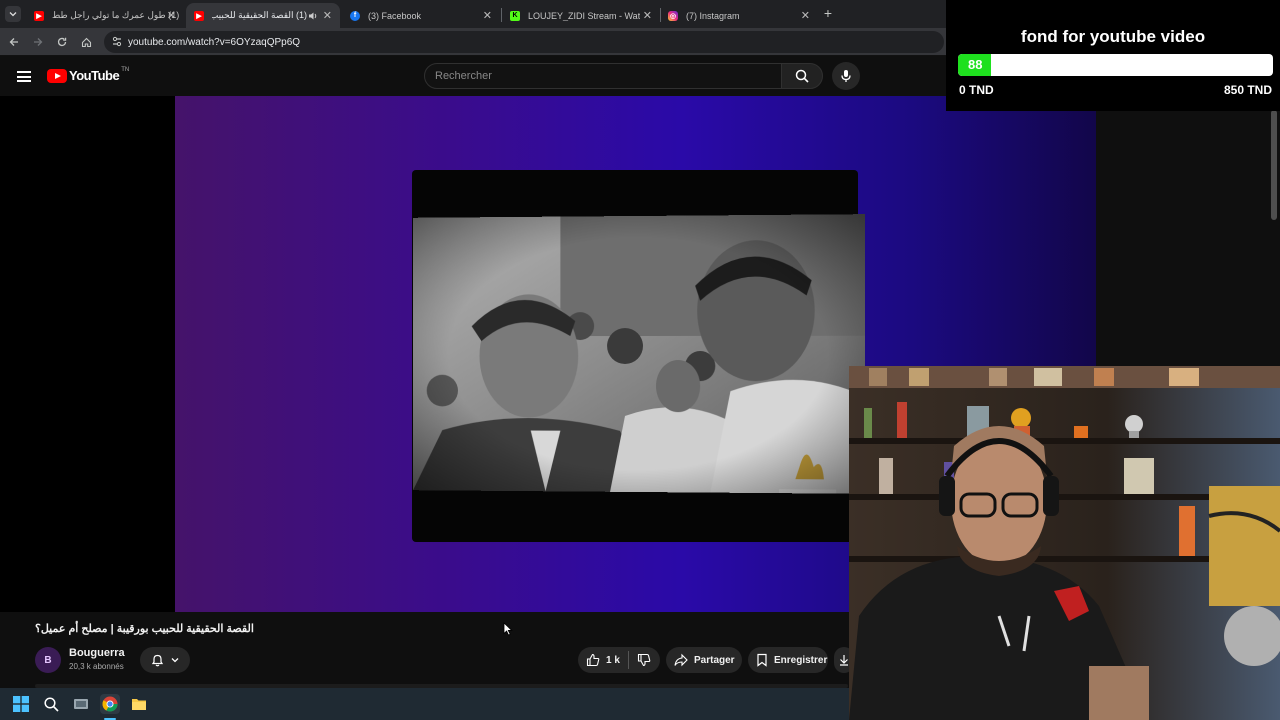 This screenshot has width=1280, height=720. I want to click on url-text: youtube.com/watch?v=6OYzaqQPp6Q, so click(214, 42).